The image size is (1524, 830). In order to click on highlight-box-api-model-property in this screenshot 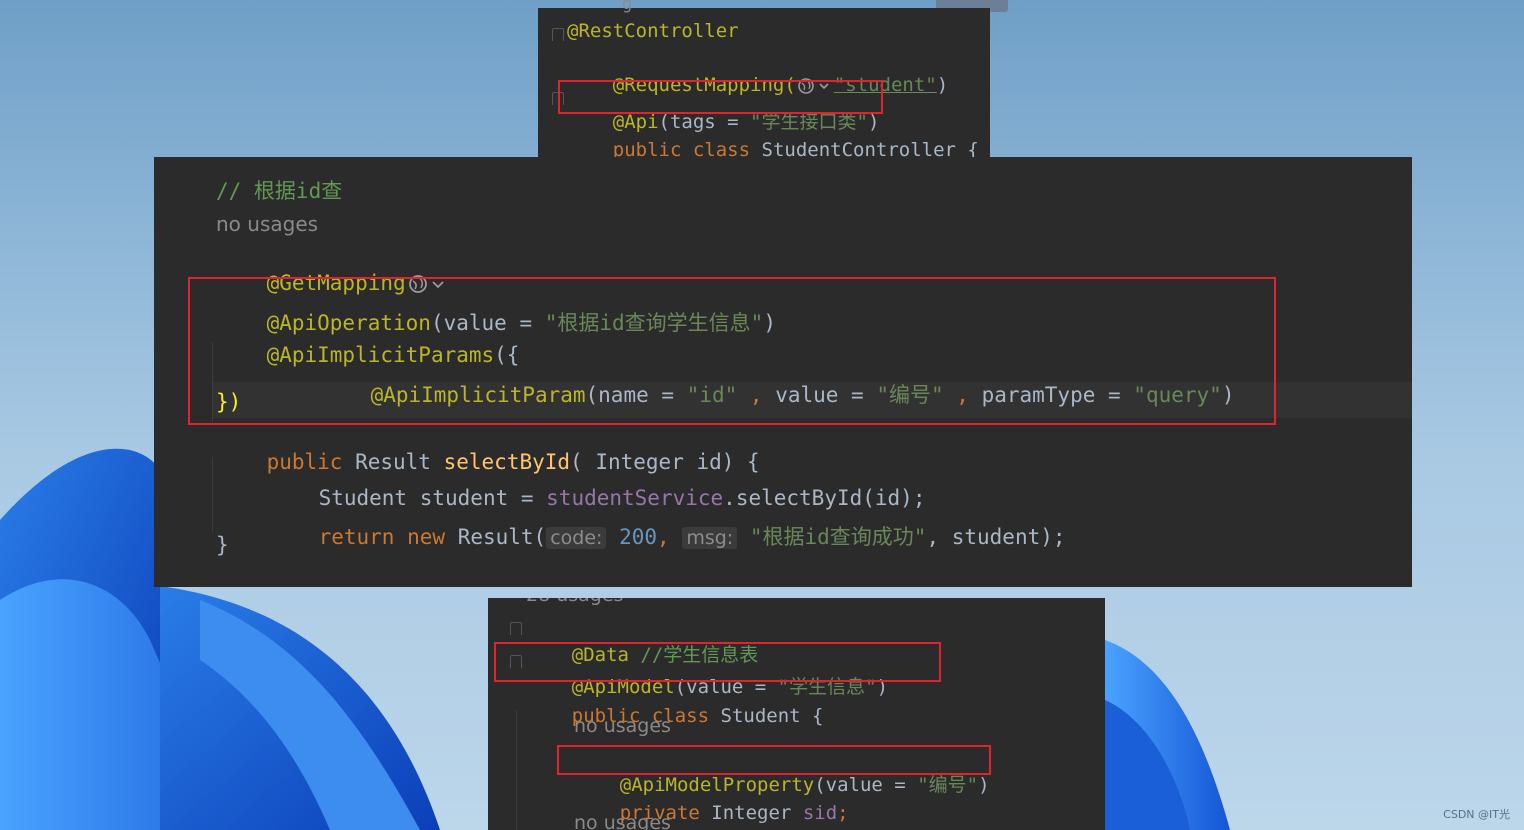, I will do `click(774, 760)`.